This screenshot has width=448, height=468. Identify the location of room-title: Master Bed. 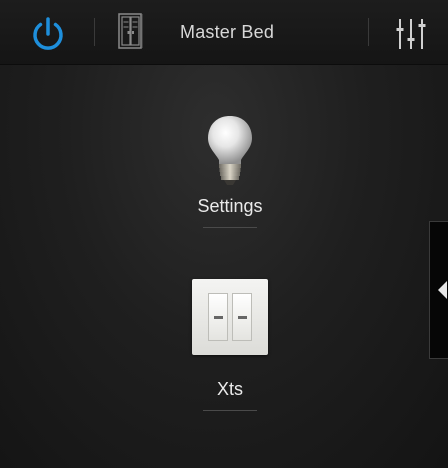
(227, 32).